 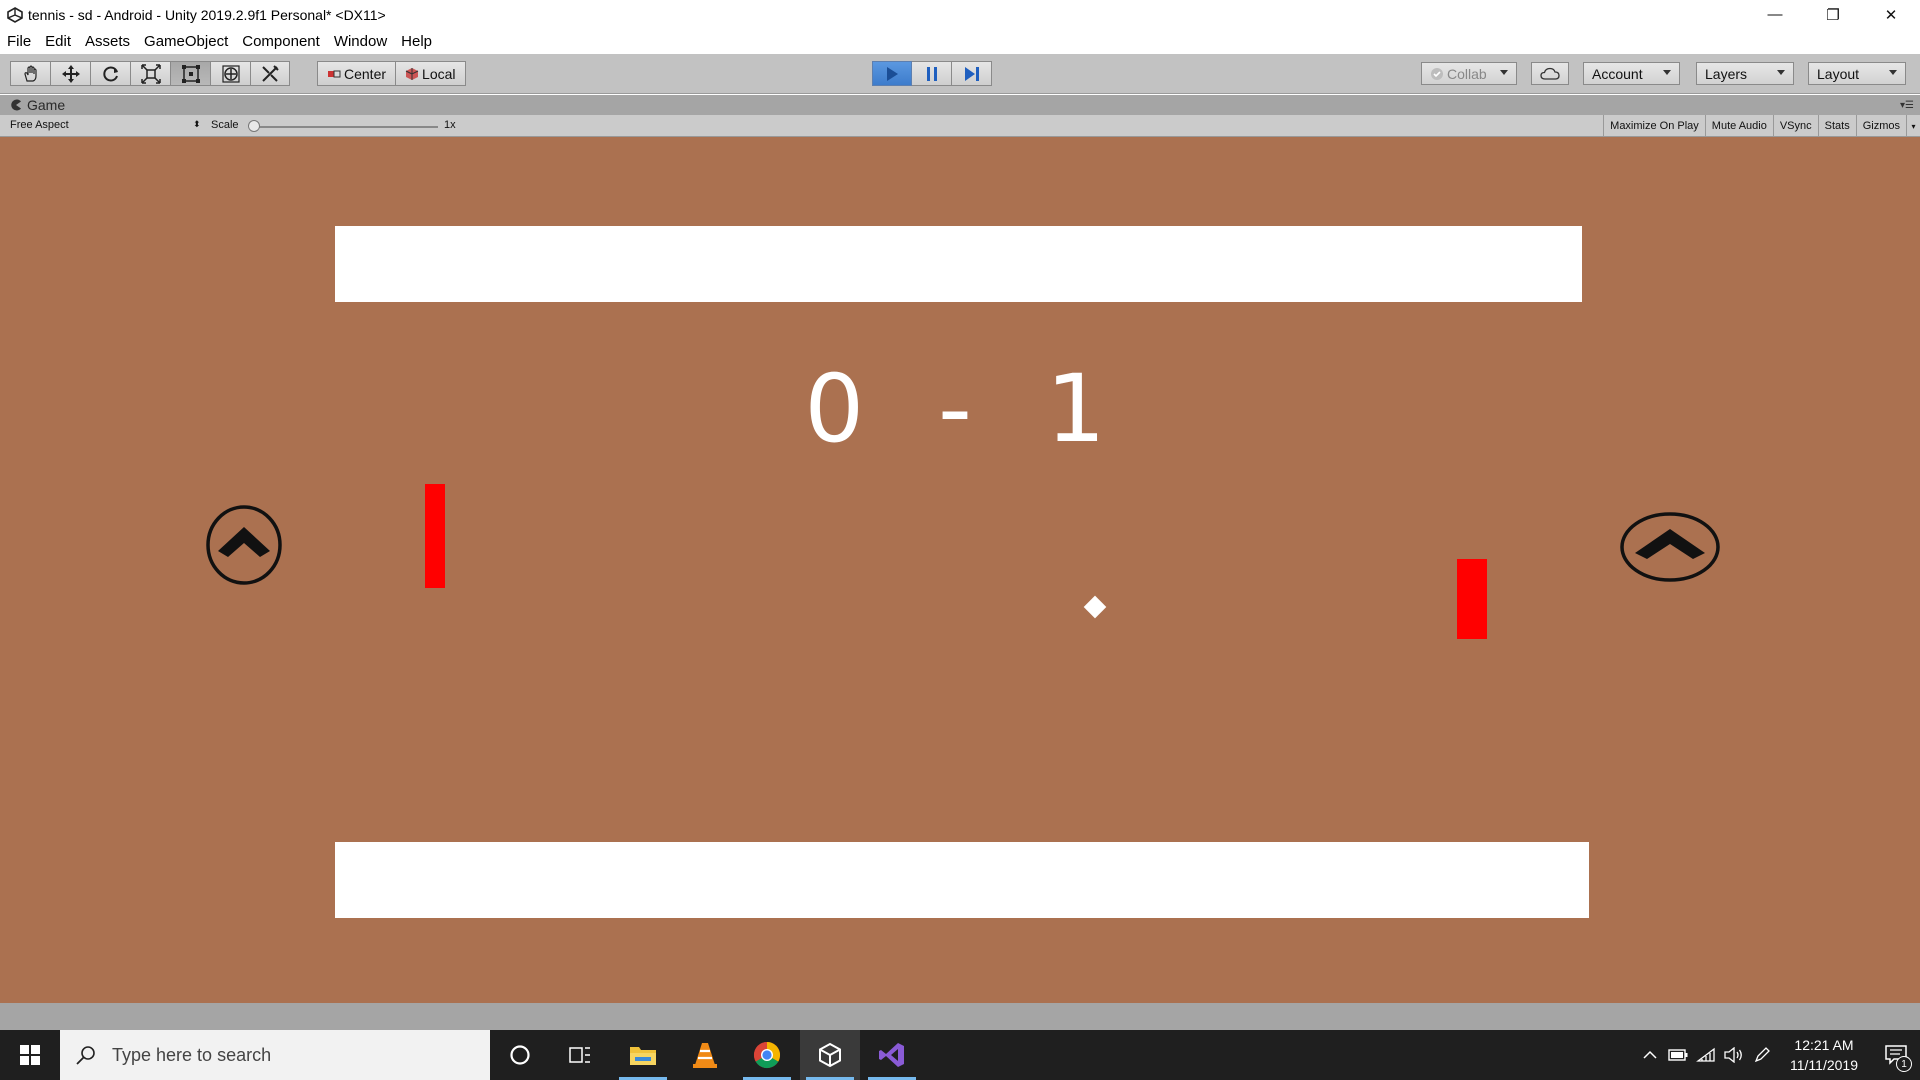 I want to click on cloud-icon, so click(x=1550, y=73).